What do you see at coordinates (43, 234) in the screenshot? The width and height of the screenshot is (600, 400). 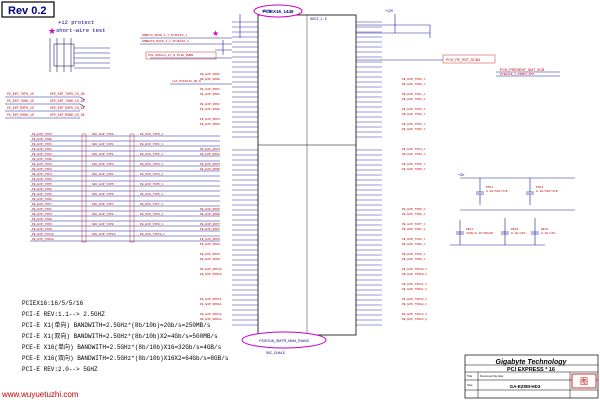 I see `svg-text: PE_EXP_TXP10` at bounding box center [43, 234].